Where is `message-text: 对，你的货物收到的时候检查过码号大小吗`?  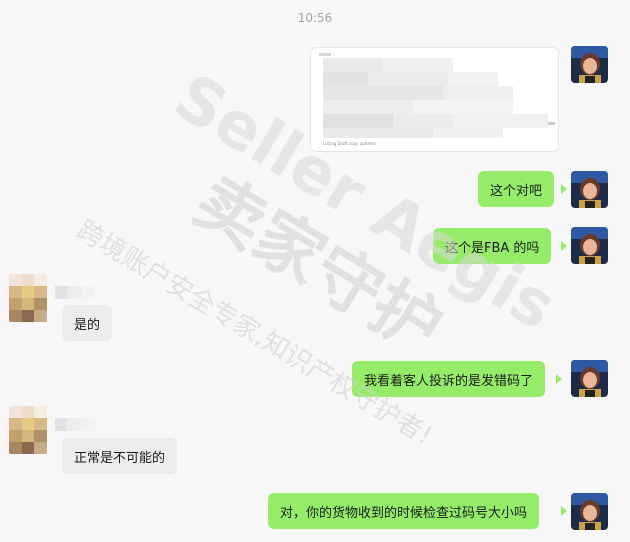
message-text: 对，你的货物收到的时候检查过码号大小吗 is located at coordinates (404, 513).